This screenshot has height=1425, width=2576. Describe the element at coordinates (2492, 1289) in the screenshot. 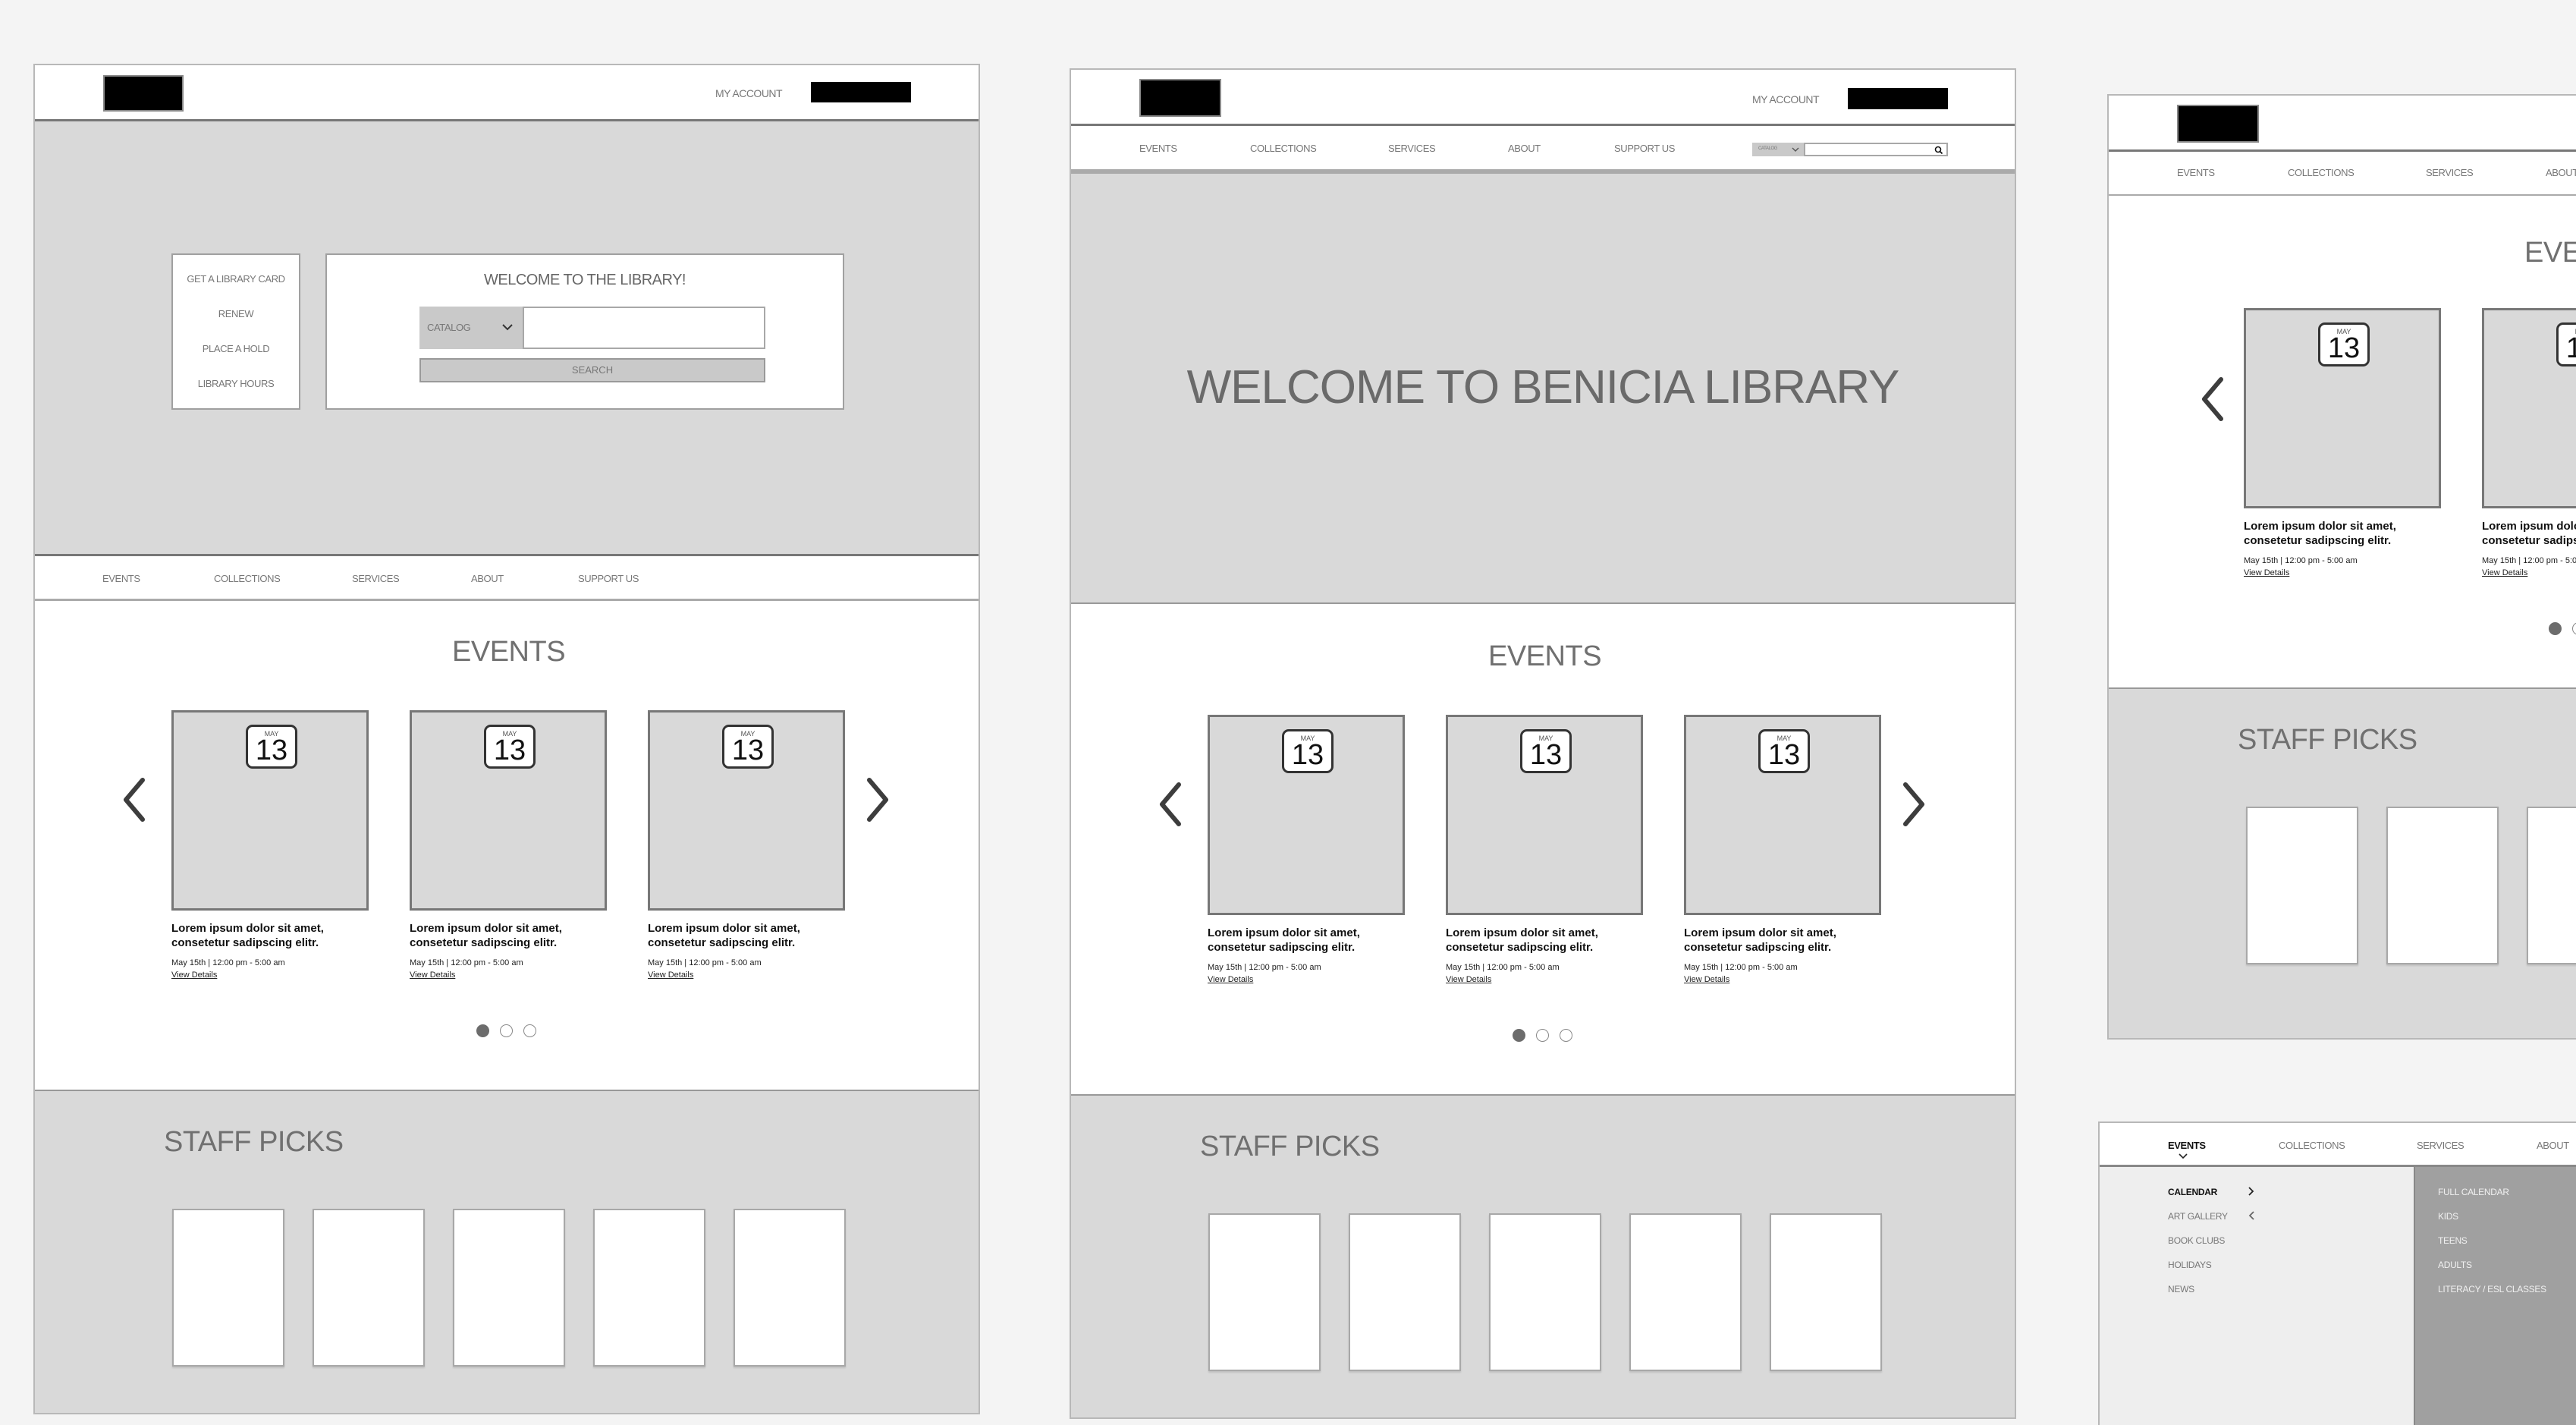

I see `submenu-literacy-esl: LITERACY / ESL CLASSES` at that location.